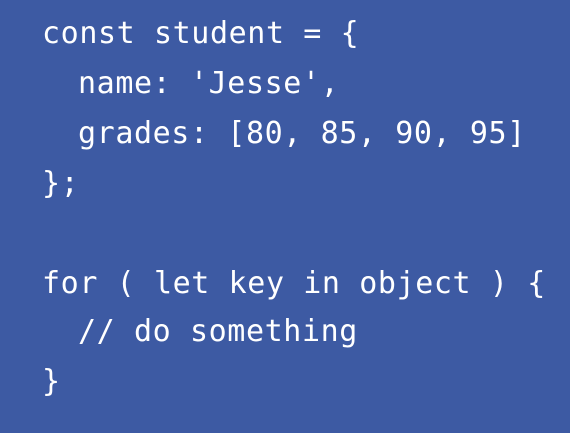 Image resolution: width=570 pixels, height=433 pixels. I want to click on code-line-grades: grades: [80, 85, 90, 95], so click(302, 133).